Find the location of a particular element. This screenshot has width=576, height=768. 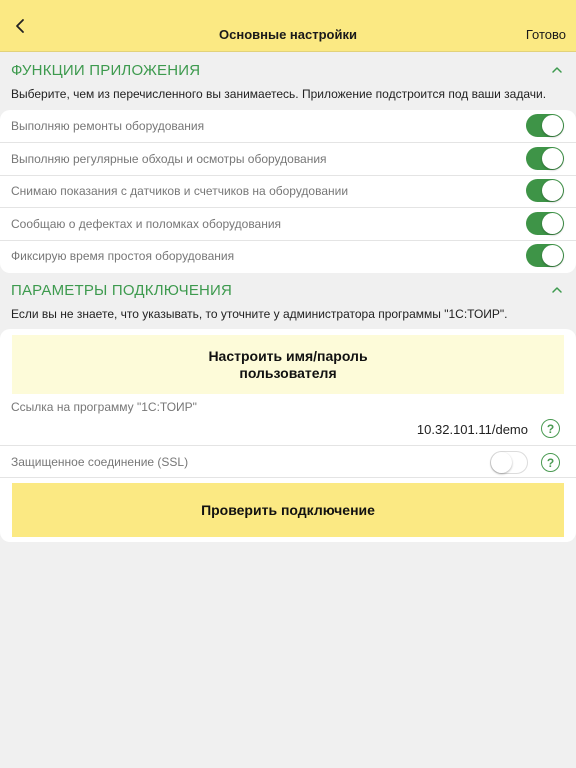

ssl-help-icon: ? is located at coordinates (550, 462).